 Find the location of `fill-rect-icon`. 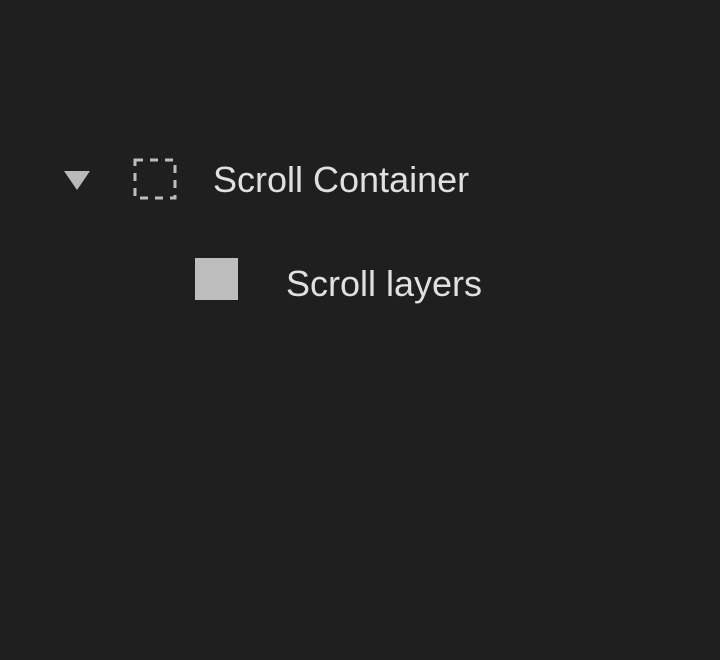

fill-rect-icon is located at coordinates (216, 279).